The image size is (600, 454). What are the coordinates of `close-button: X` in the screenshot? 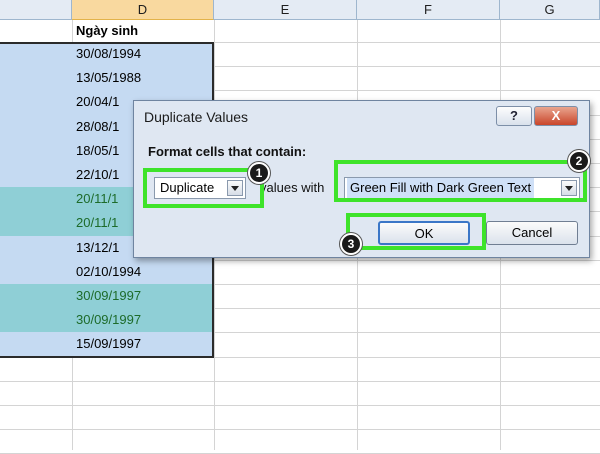 It's located at (556, 116).